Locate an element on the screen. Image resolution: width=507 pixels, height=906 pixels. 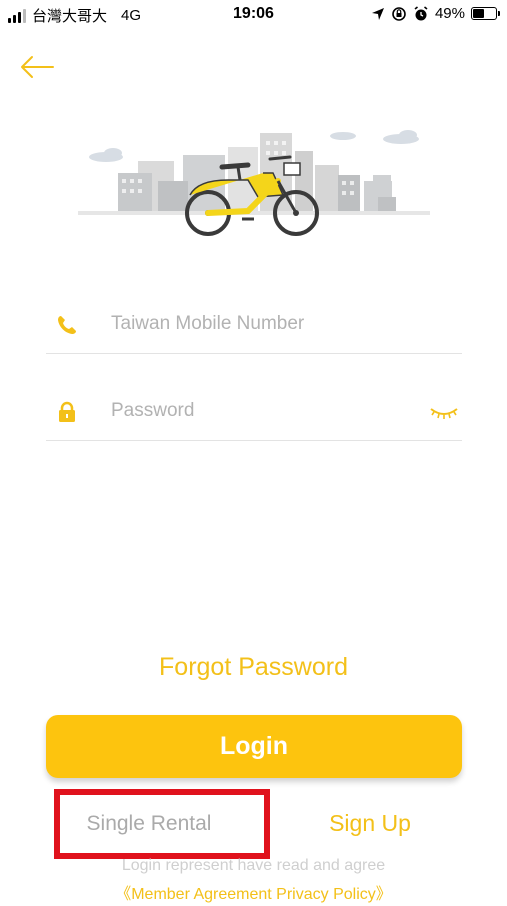
phone-field-row is located at coordinates (254, 325).